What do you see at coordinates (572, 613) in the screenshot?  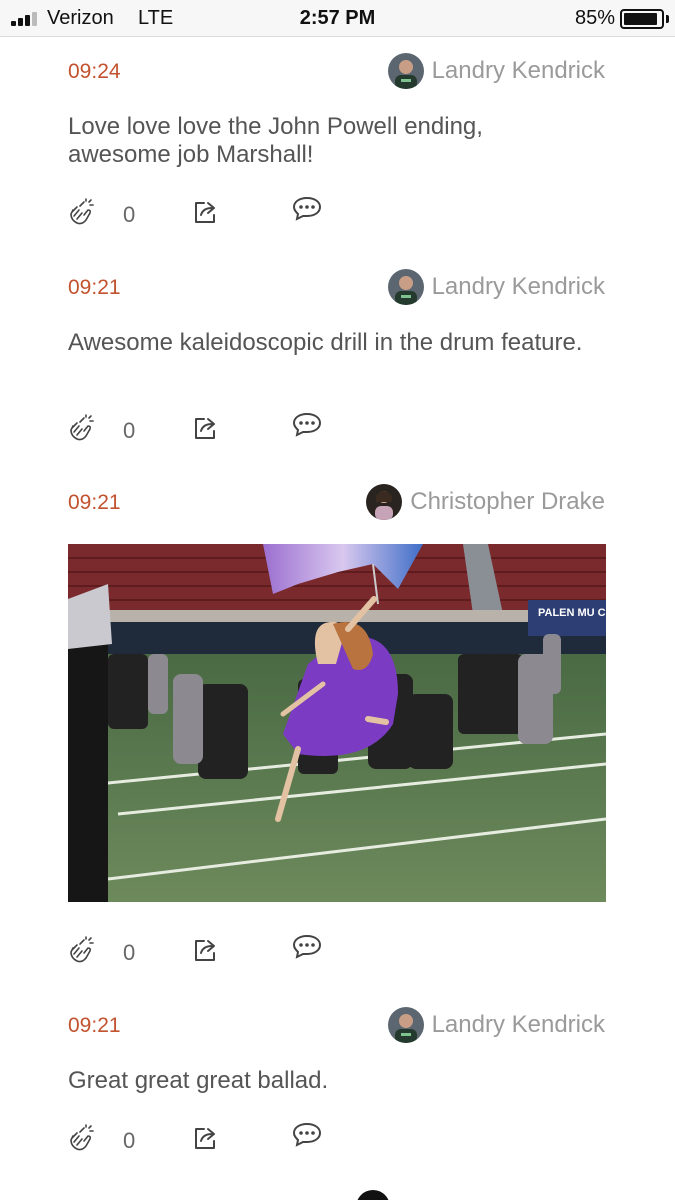 I see `stadium-sign: PALEN MU CENTER` at bounding box center [572, 613].